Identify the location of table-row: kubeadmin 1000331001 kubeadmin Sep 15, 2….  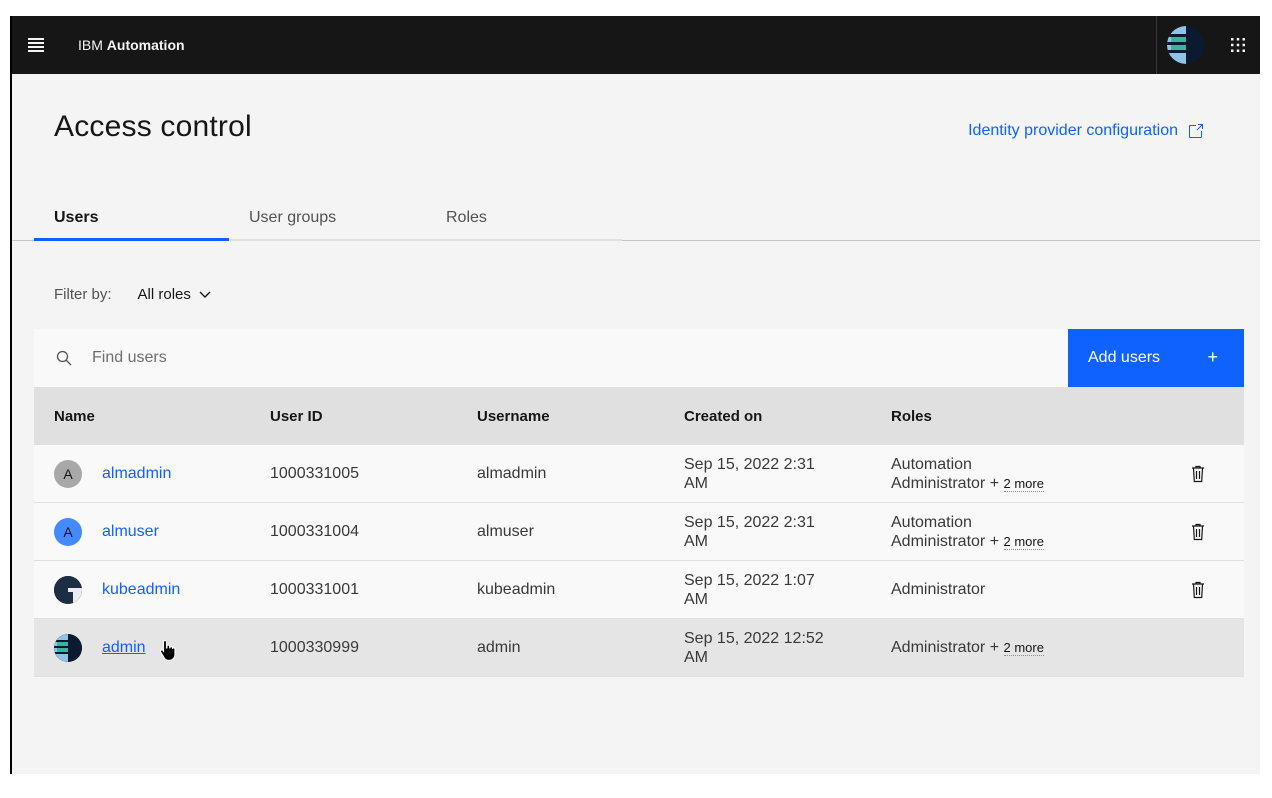
(639, 590).